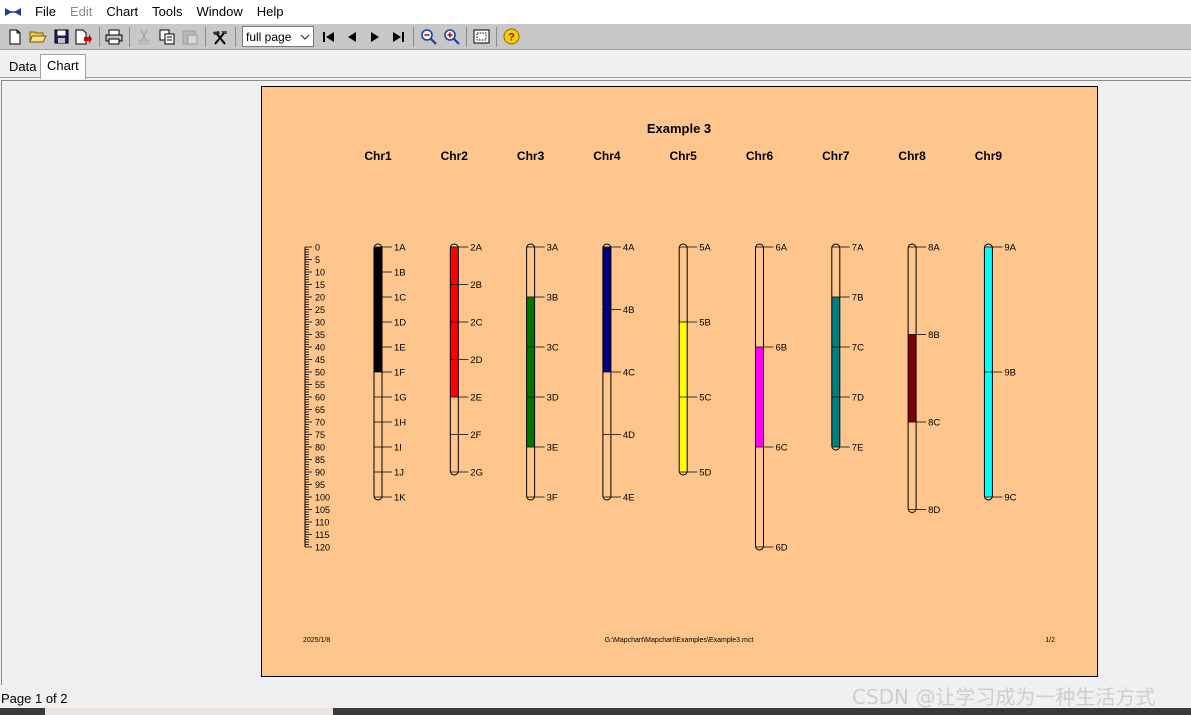  What do you see at coordinates (476, 248) in the screenshot?
I see `marker-label: 2A` at bounding box center [476, 248].